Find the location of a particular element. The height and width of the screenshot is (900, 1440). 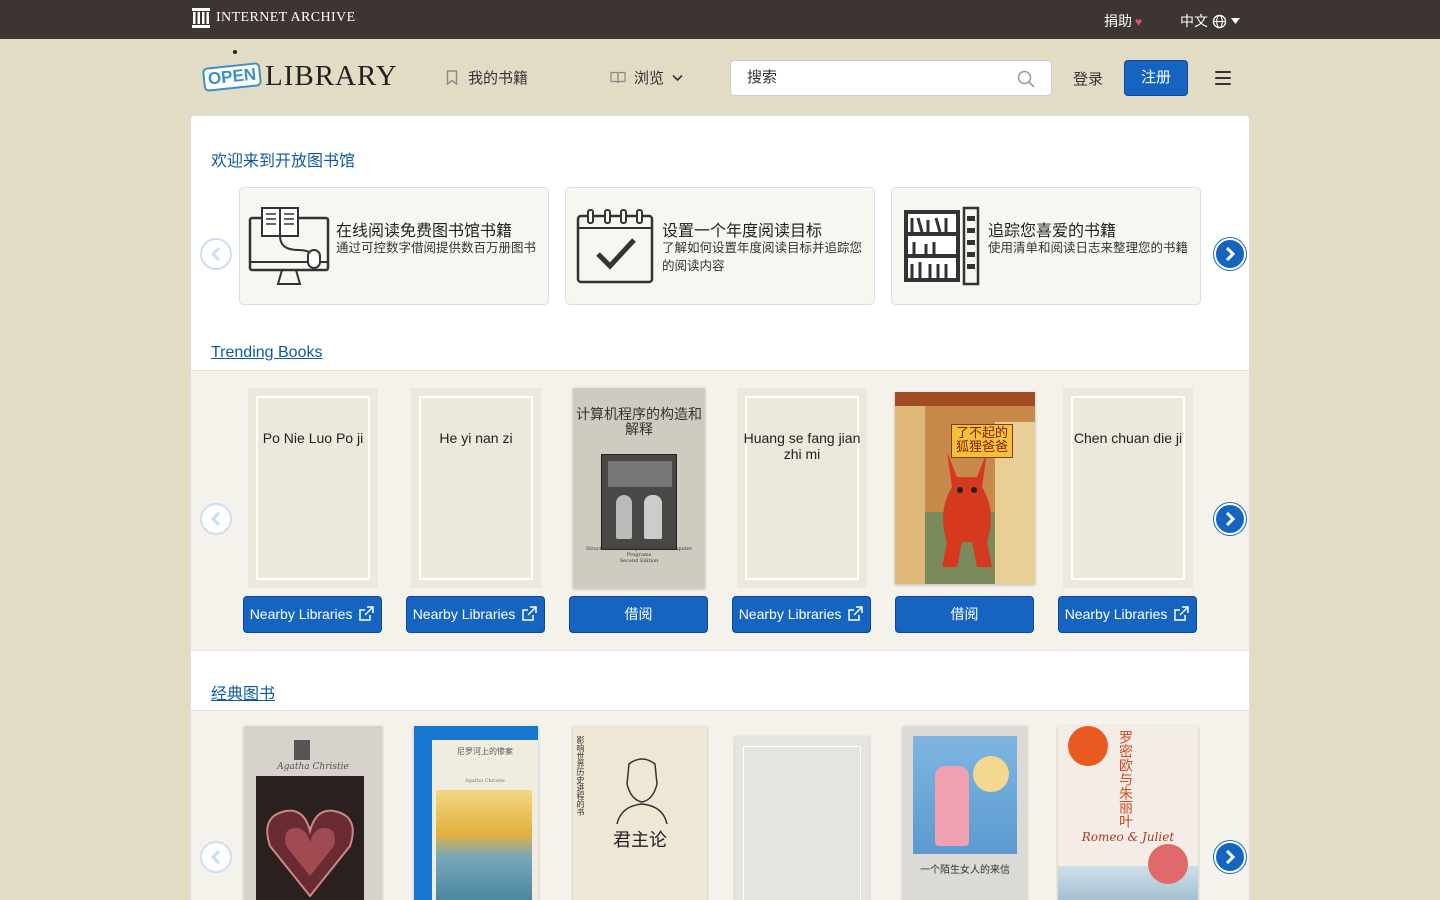

classics-header-strip is located at coordinates (720, 680).